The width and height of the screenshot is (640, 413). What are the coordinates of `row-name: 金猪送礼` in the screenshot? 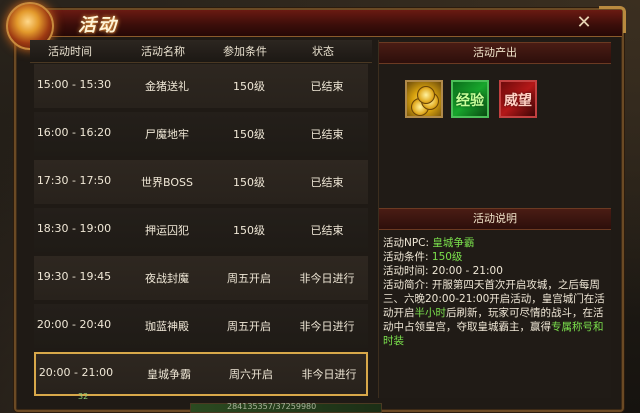 It's located at (167, 86).